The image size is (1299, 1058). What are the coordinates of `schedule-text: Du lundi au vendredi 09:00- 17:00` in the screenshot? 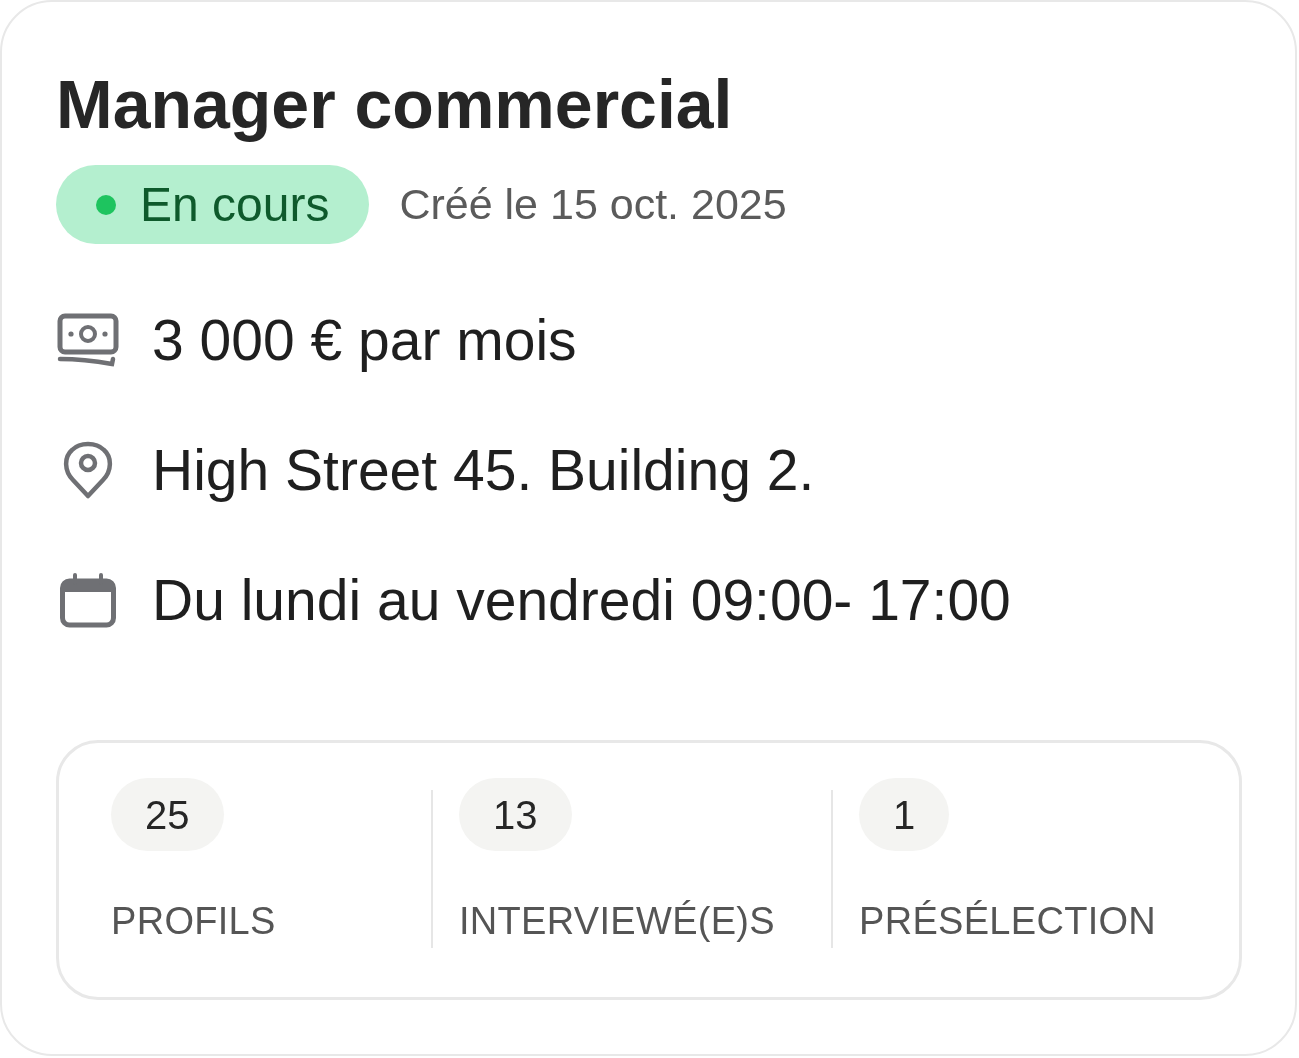 It's located at (581, 600).